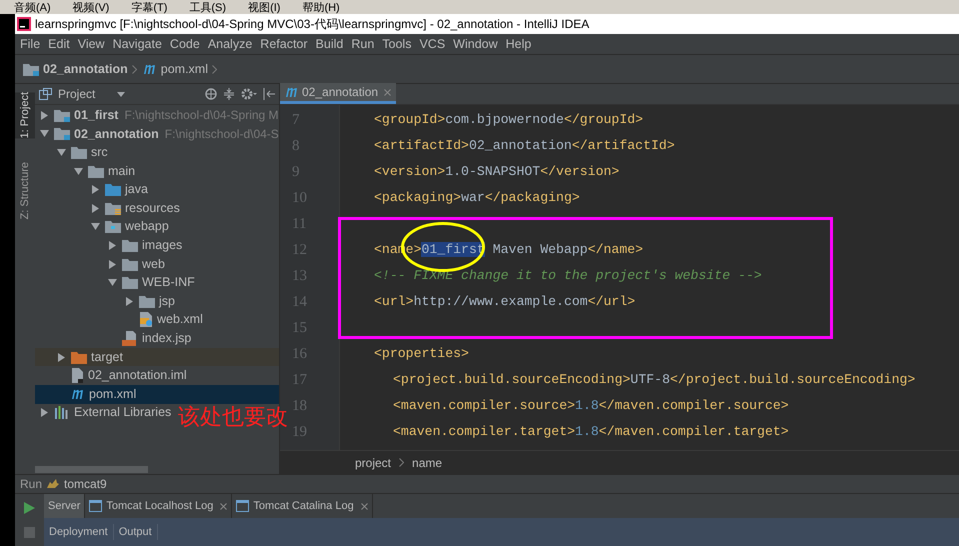  What do you see at coordinates (185, 44) in the screenshot?
I see `menu-item: Code` at bounding box center [185, 44].